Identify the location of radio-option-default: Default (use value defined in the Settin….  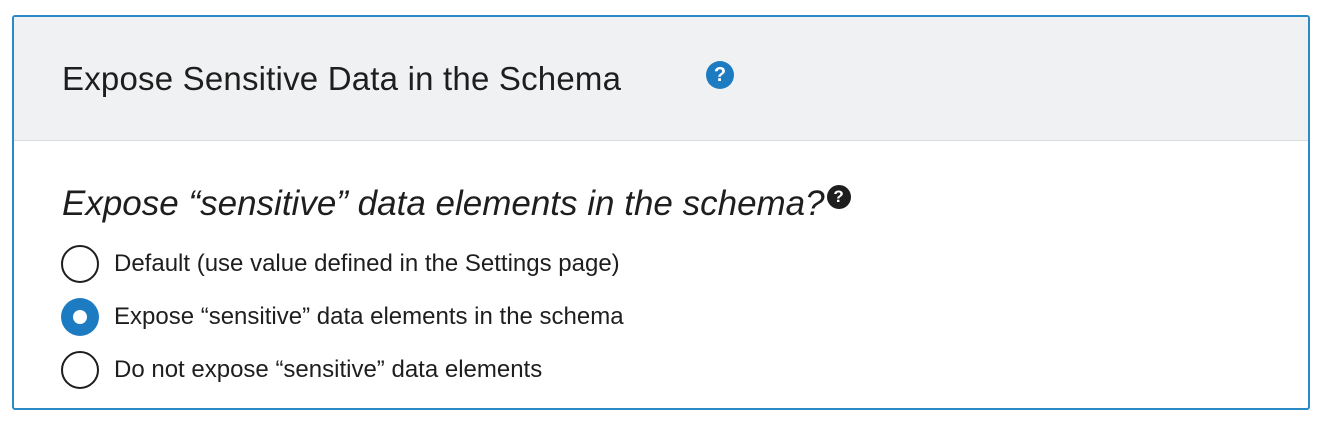
(342, 263).